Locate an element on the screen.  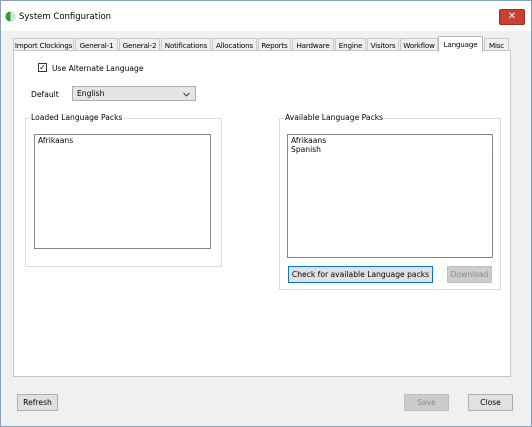
button-label: Download is located at coordinates (469, 274).